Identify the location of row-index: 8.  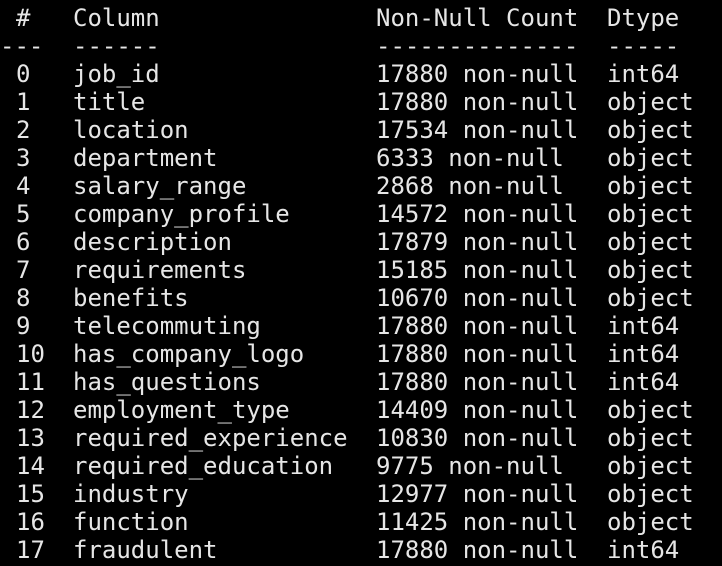
(23, 298).